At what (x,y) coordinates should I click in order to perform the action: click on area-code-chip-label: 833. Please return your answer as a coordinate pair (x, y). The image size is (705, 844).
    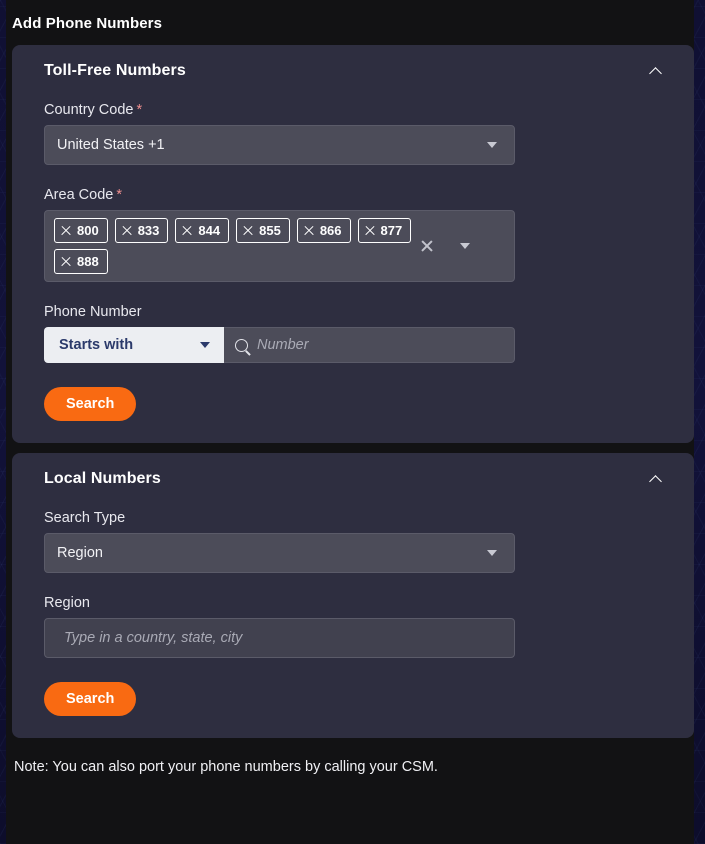
    Looking at the image, I should click on (148, 230).